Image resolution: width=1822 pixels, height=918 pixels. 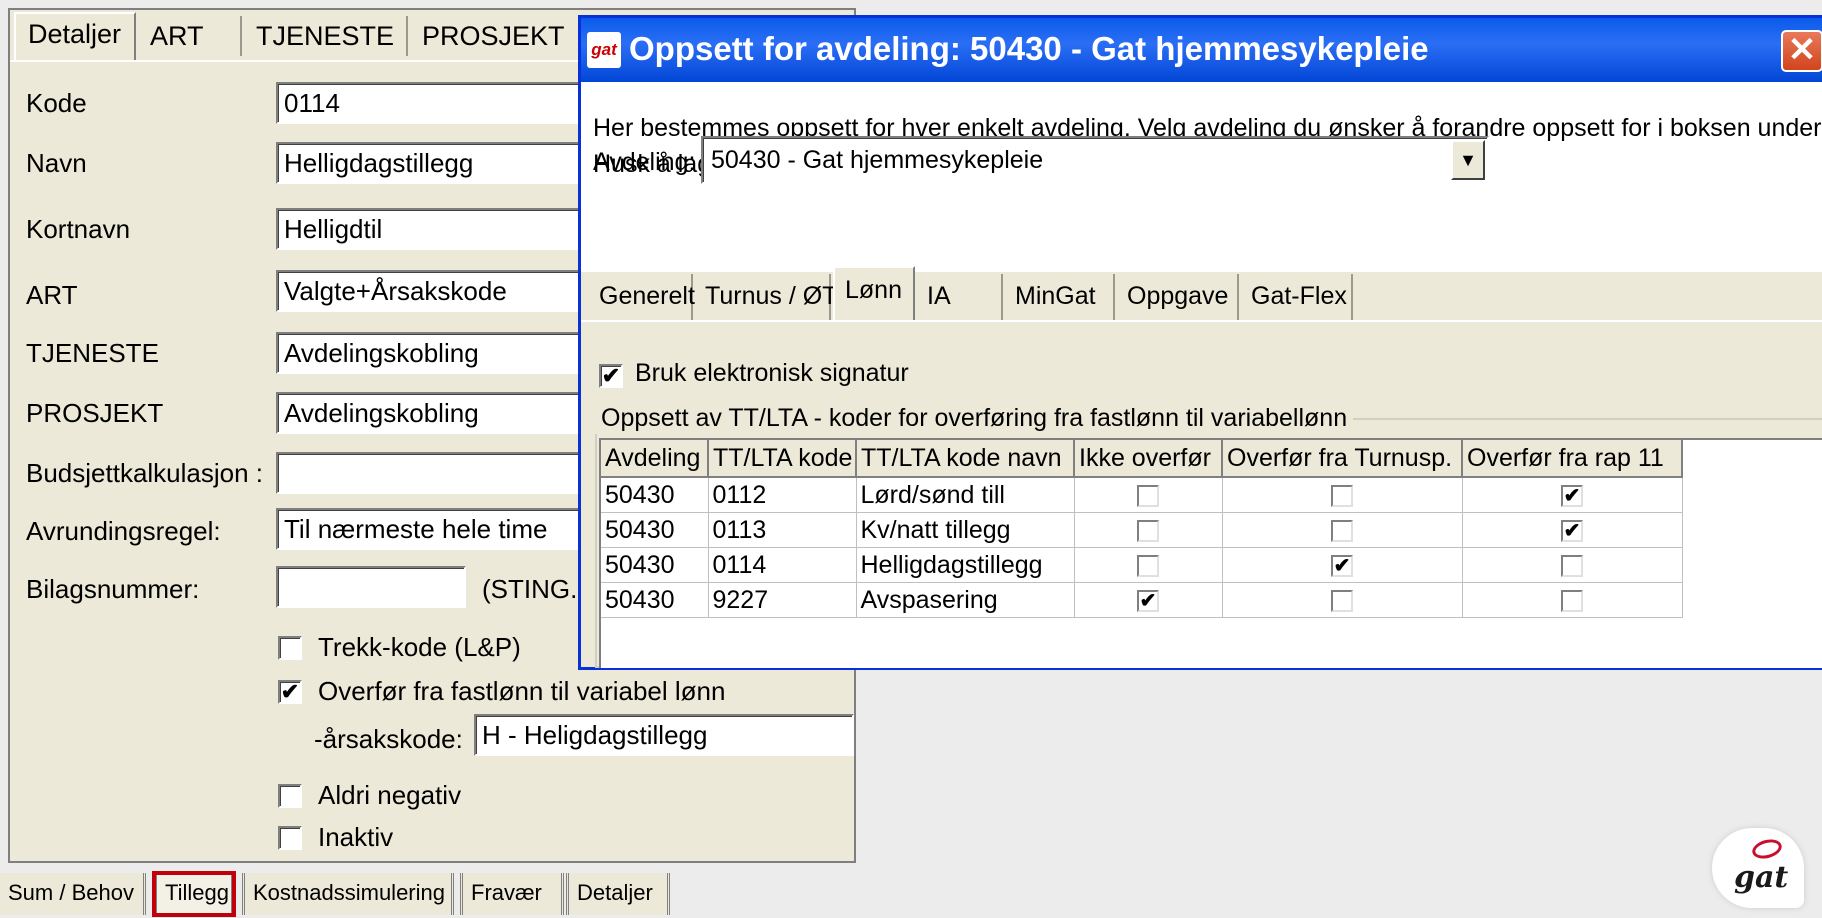 I want to click on gat-app-icon: gat, so click(x=604, y=50).